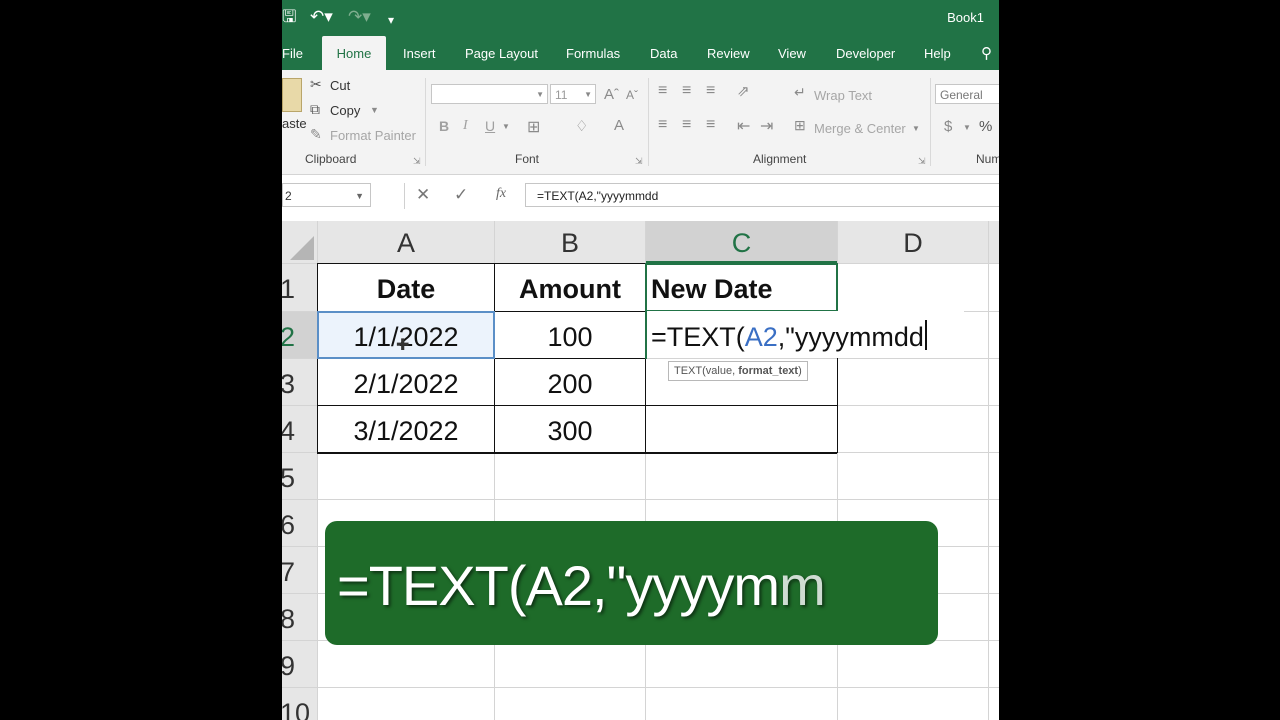 This screenshot has width=1280, height=720. What do you see at coordinates (299, 287) in the screenshot?
I see `row-header-1: 1` at bounding box center [299, 287].